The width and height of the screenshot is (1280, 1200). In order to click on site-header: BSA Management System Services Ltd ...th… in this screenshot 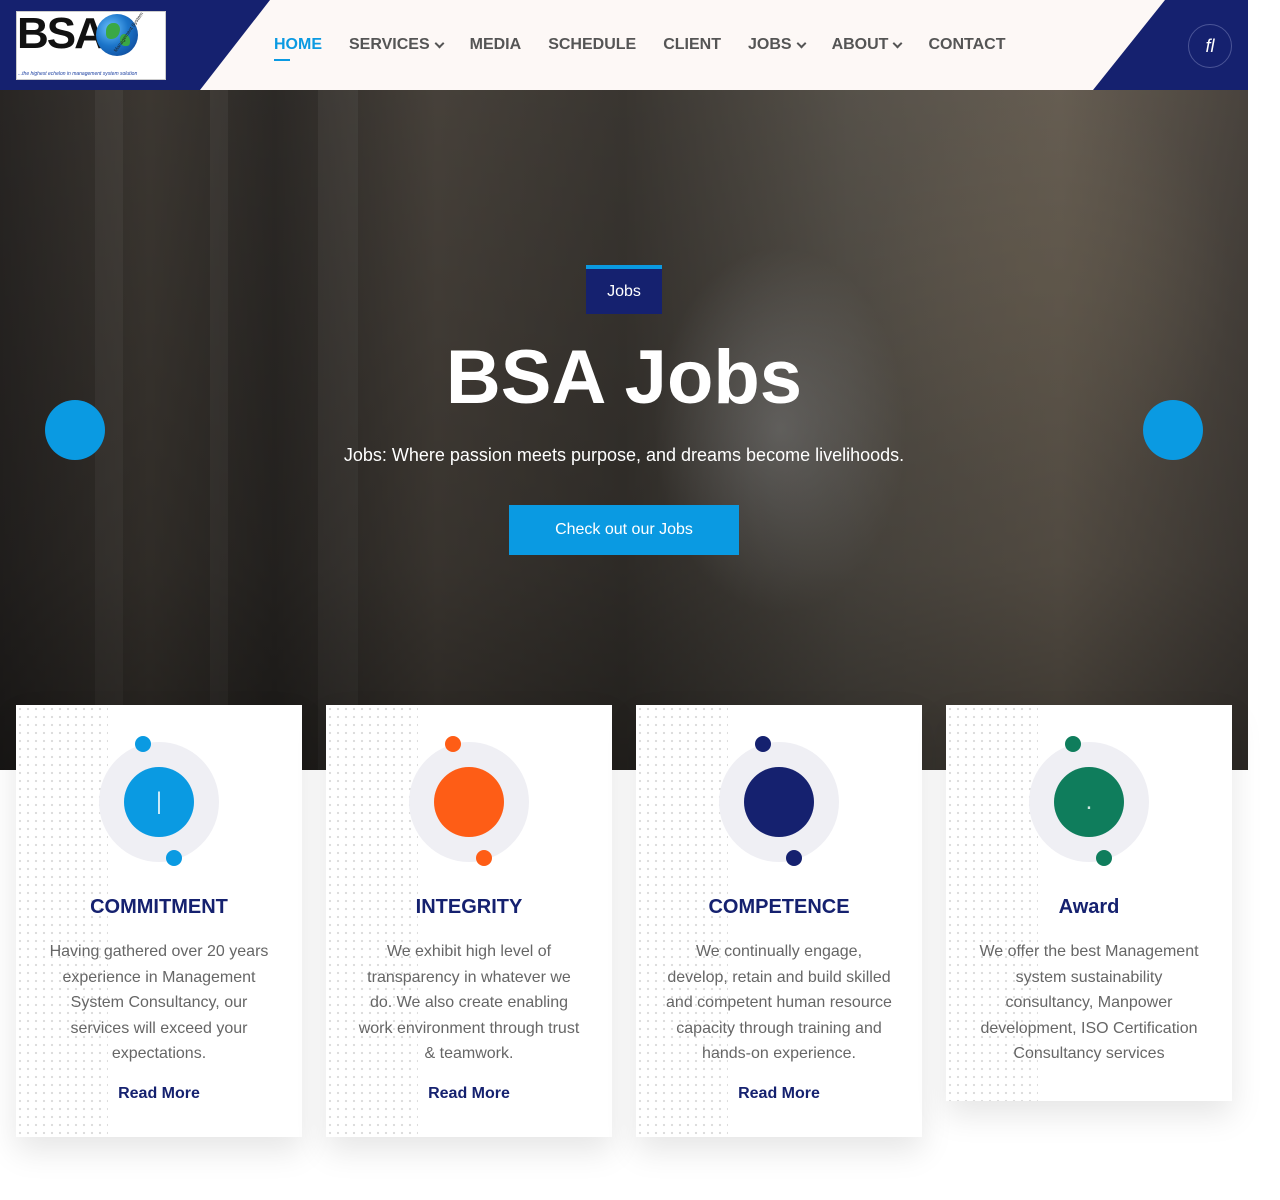, I will do `click(624, 45)`.